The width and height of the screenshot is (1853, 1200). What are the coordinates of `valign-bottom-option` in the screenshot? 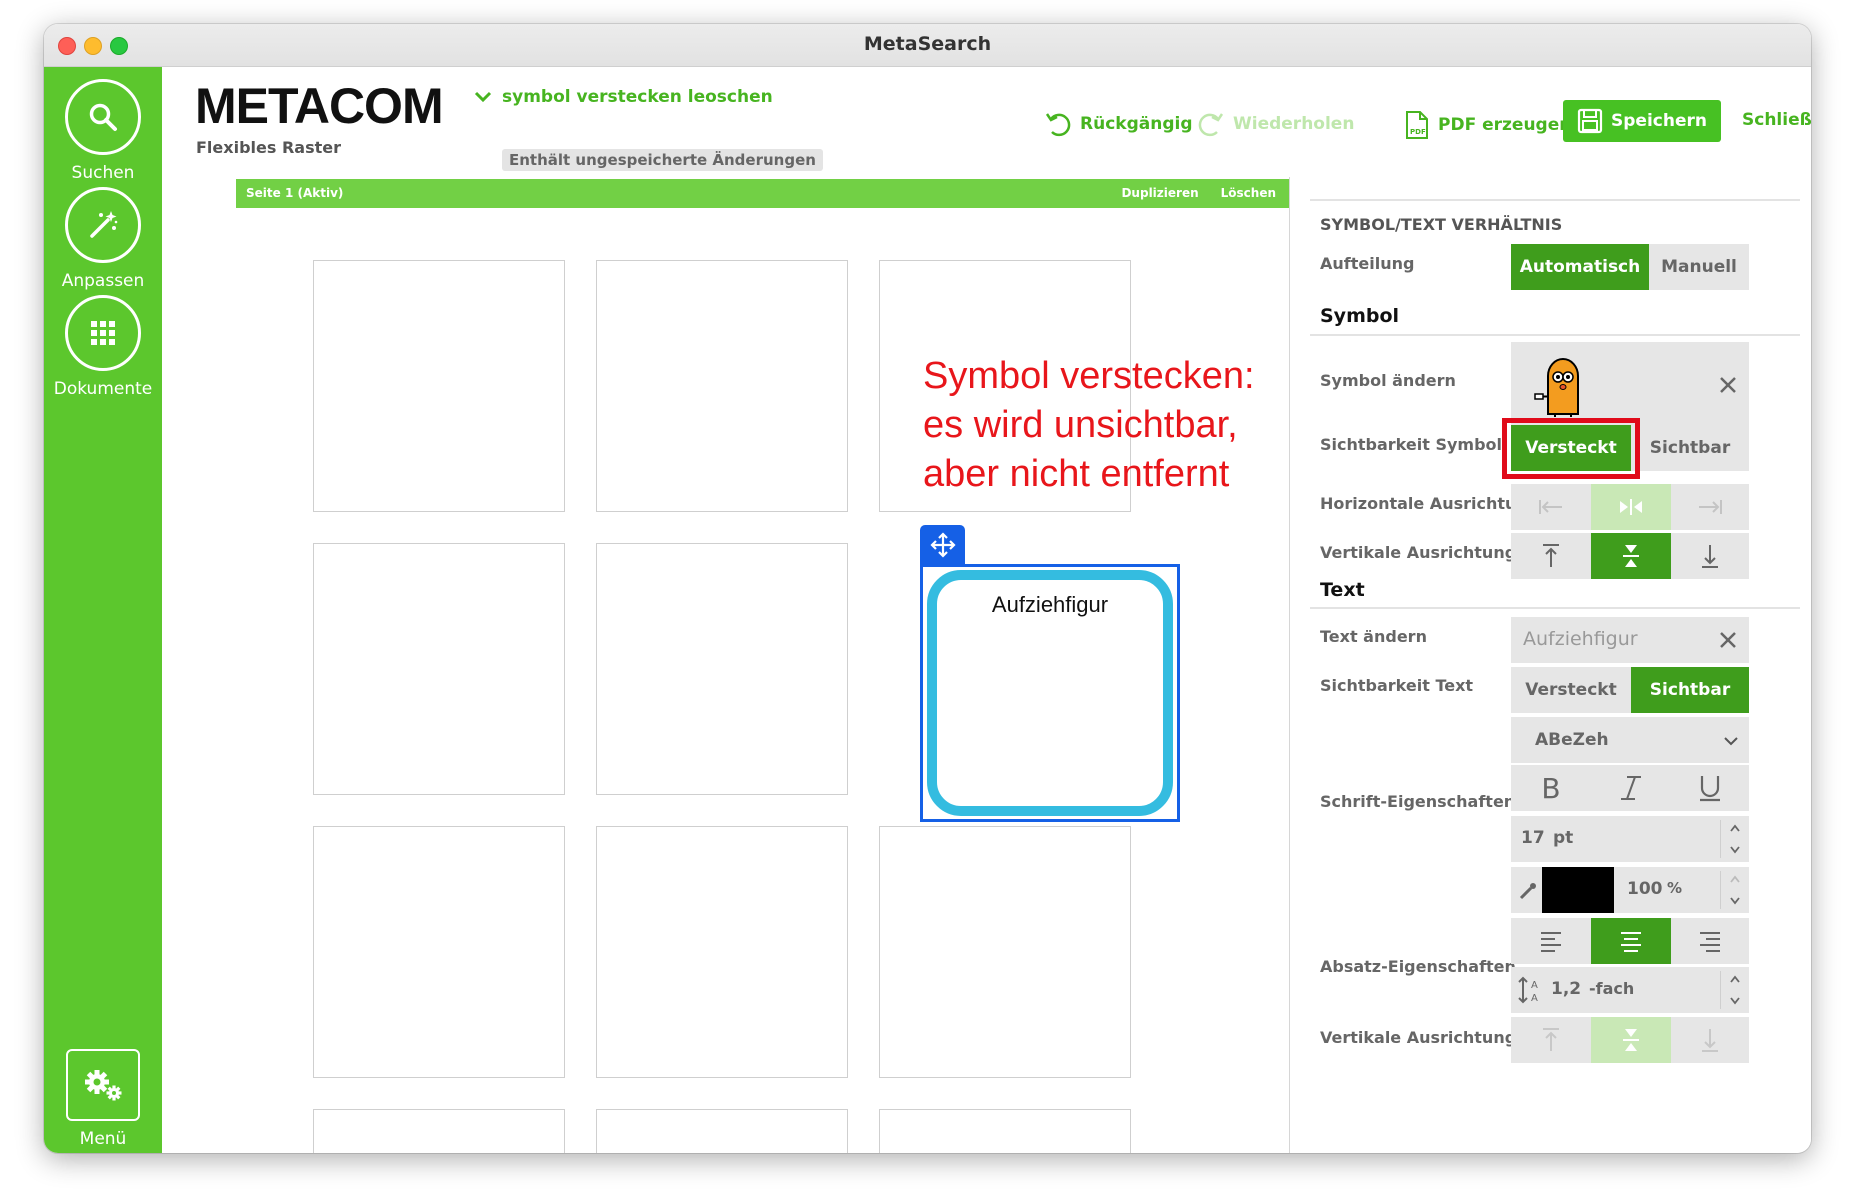 It's located at (1710, 556).